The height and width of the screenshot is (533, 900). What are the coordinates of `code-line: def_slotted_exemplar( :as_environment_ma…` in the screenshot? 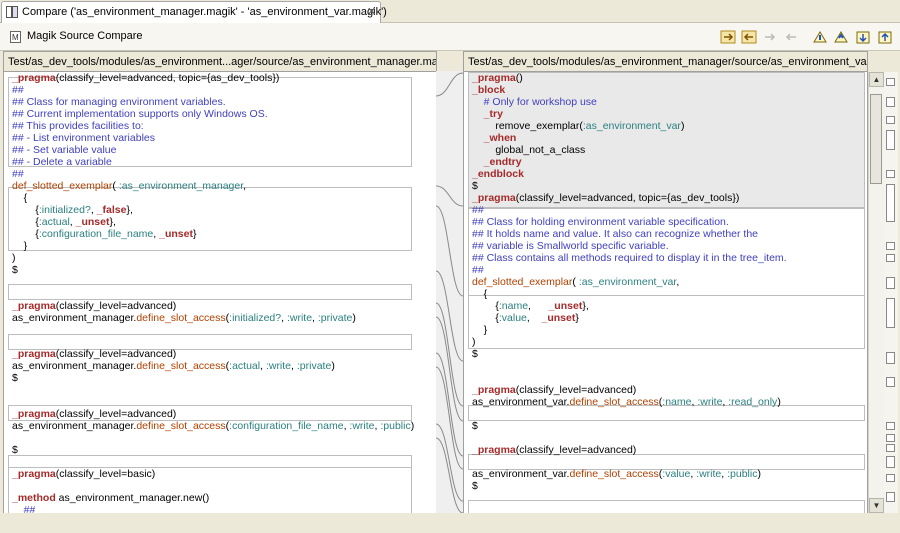 It's located at (125, 186).